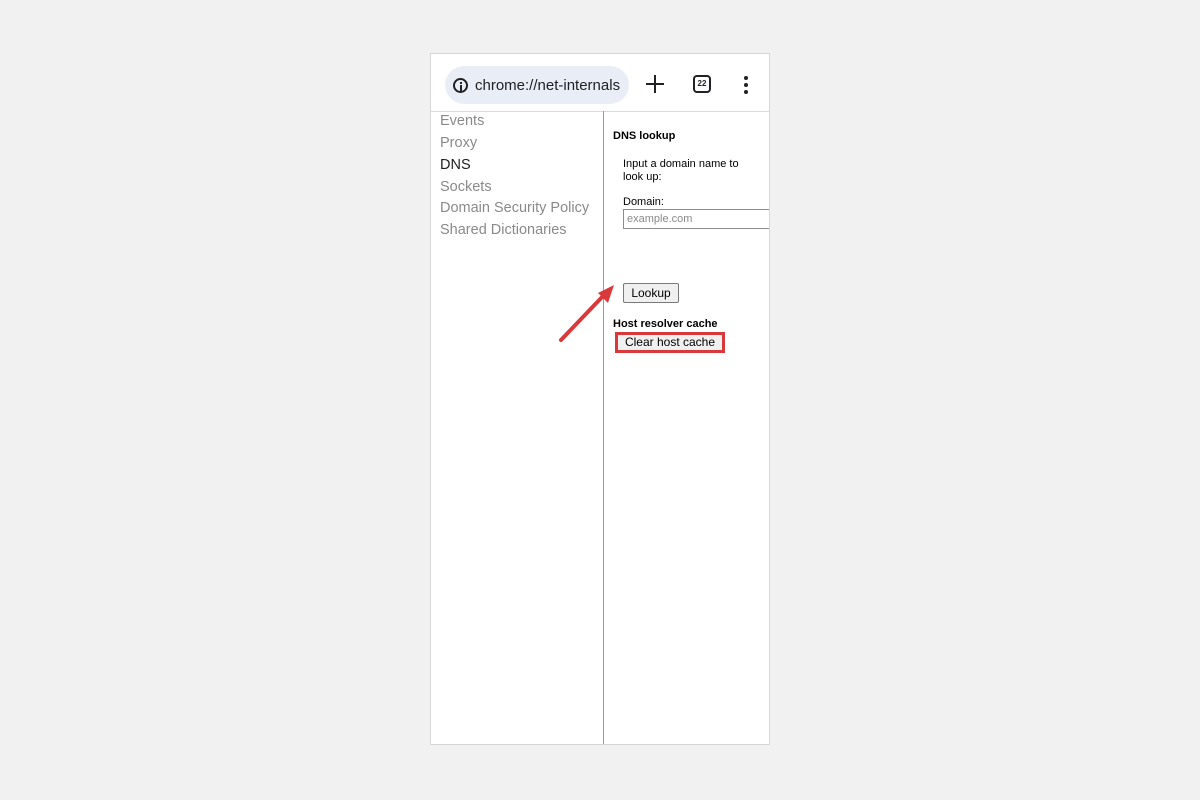  I want to click on domain-label: Domain:, so click(643, 202).